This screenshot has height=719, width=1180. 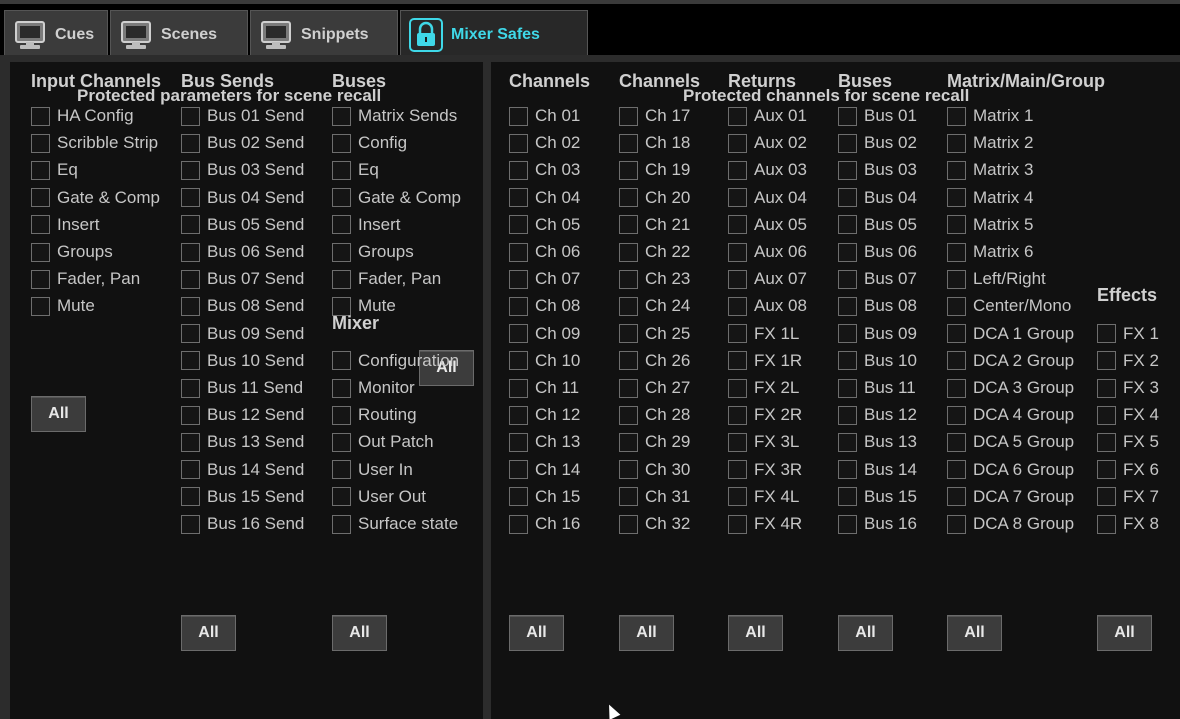 What do you see at coordinates (324, 34) in the screenshot?
I see `tab-snippets: Snippets` at bounding box center [324, 34].